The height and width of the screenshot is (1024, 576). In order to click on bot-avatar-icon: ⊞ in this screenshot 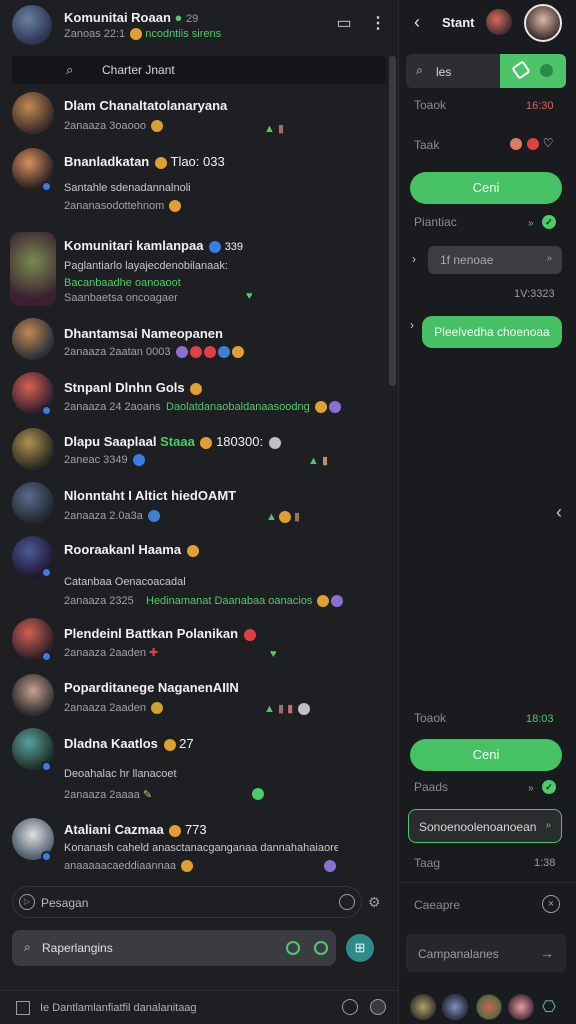, I will do `click(360, 948)`.